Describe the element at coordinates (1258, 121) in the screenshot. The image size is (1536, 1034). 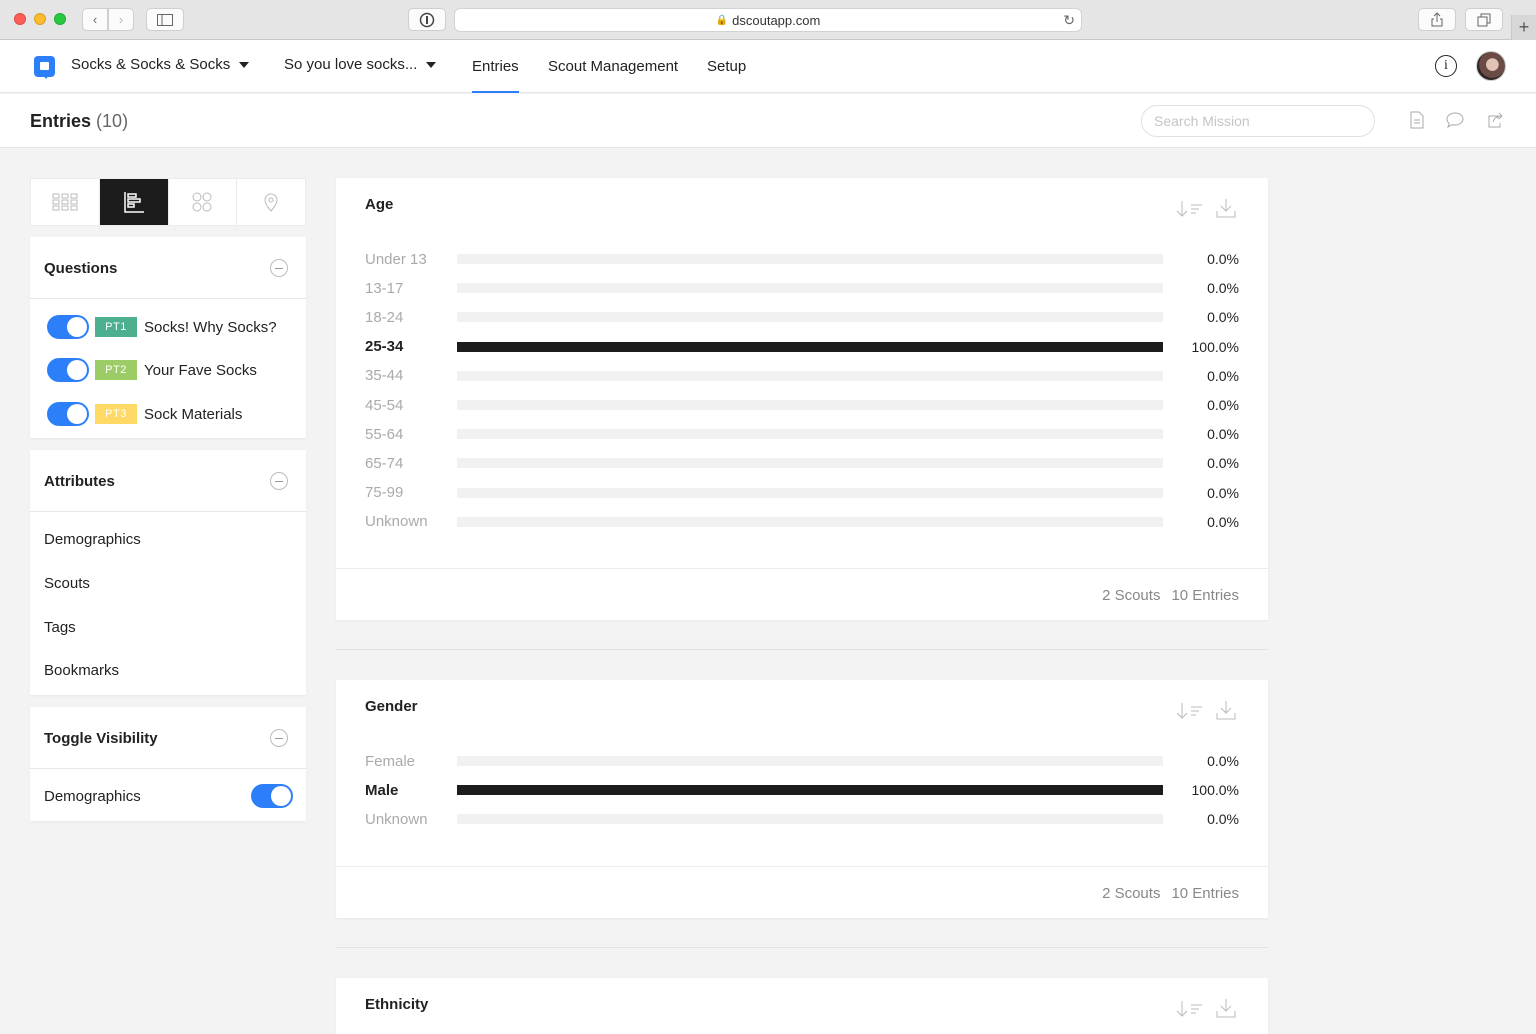
I see `search-input` at that location.